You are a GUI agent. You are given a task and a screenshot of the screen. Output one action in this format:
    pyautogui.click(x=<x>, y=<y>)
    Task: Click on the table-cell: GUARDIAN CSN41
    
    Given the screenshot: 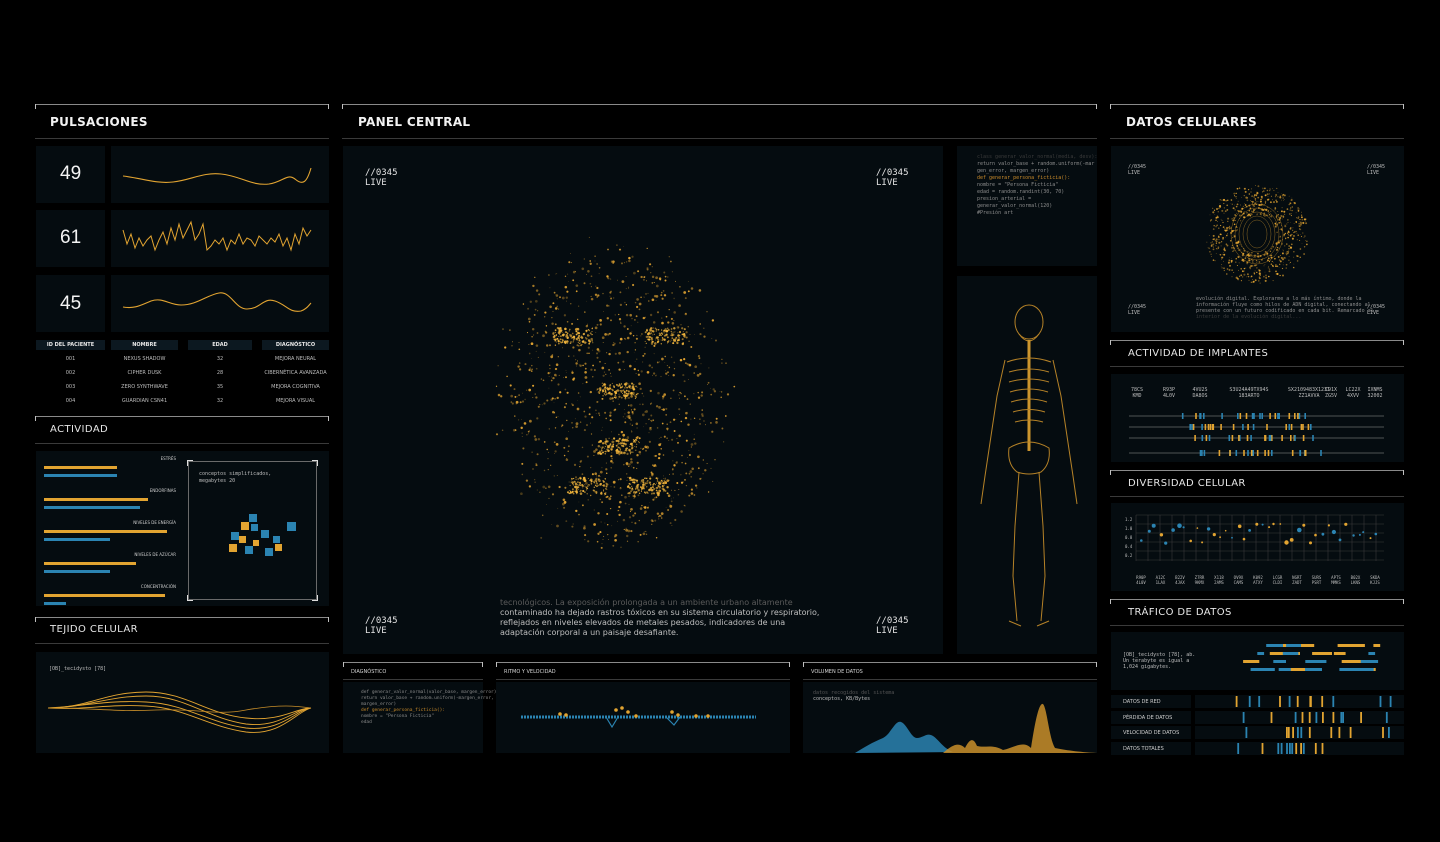 What is the action you would take?
    pyautogui.click(x=144, y=401)
    